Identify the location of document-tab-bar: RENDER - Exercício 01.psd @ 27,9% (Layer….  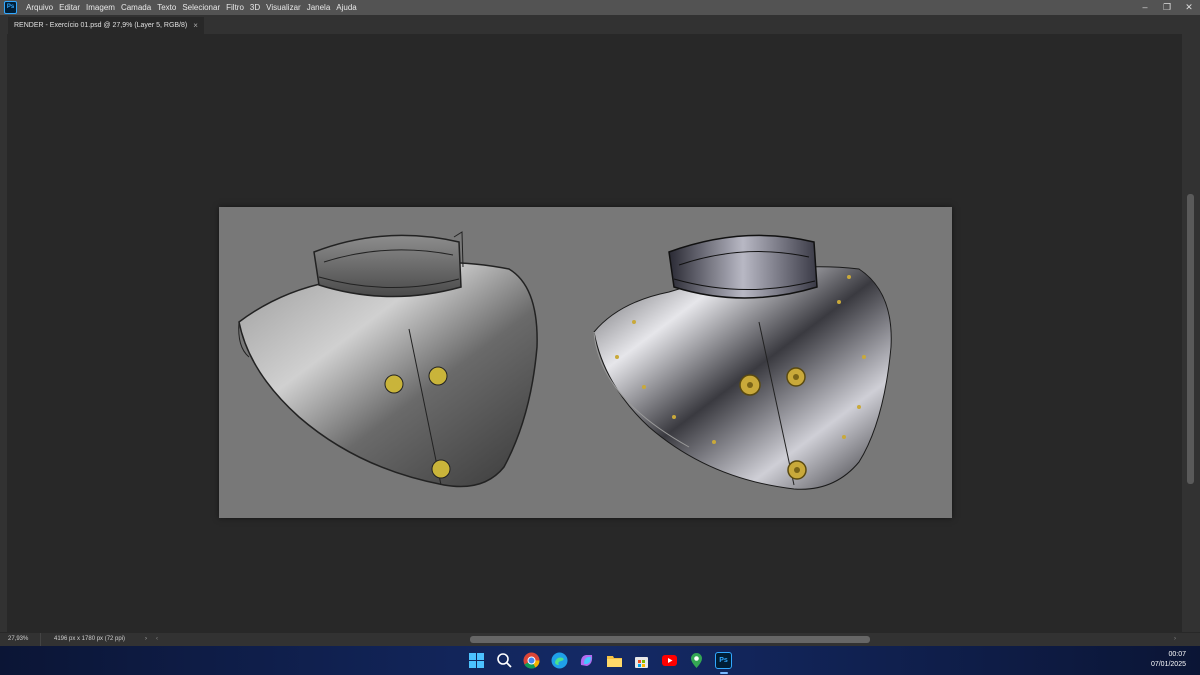
(600, 25).